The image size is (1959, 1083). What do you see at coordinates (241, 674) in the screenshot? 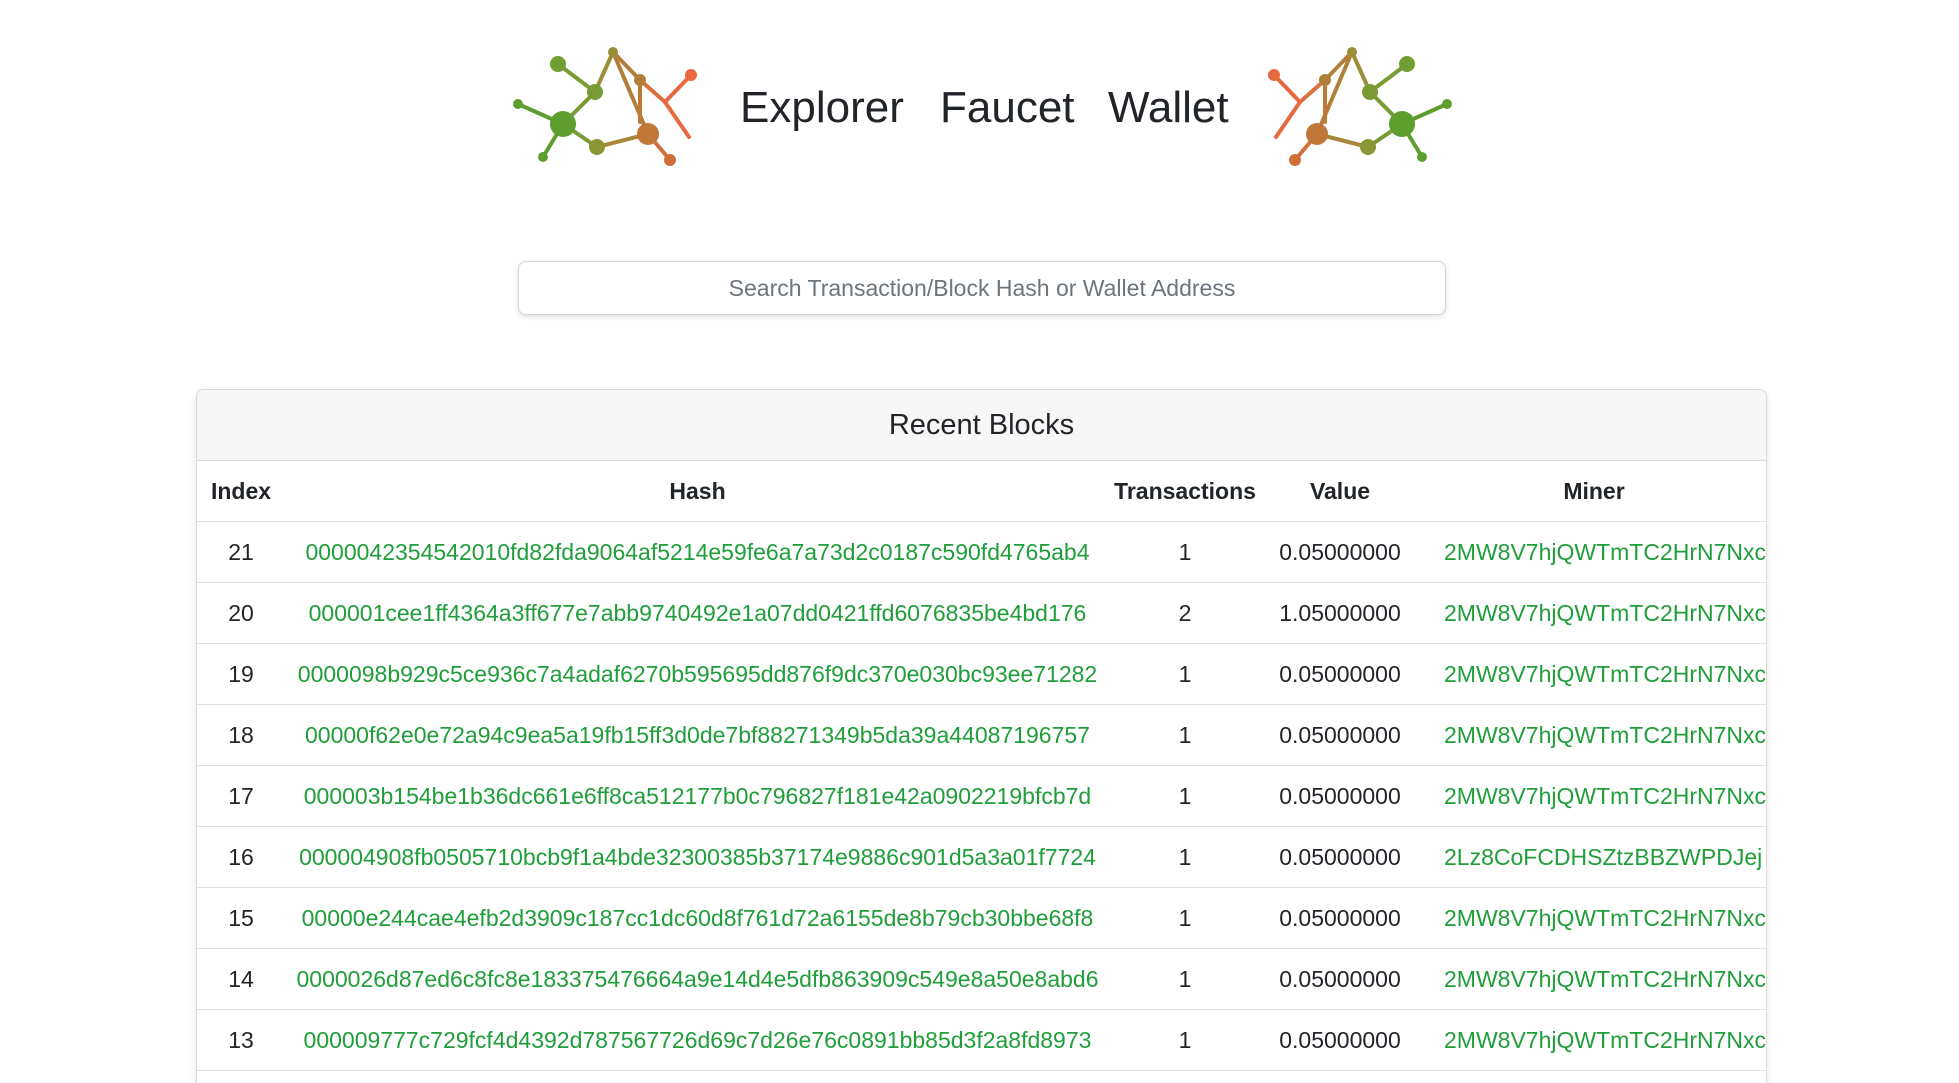
I see `block-index: 19` at bounding box center [241, 674].